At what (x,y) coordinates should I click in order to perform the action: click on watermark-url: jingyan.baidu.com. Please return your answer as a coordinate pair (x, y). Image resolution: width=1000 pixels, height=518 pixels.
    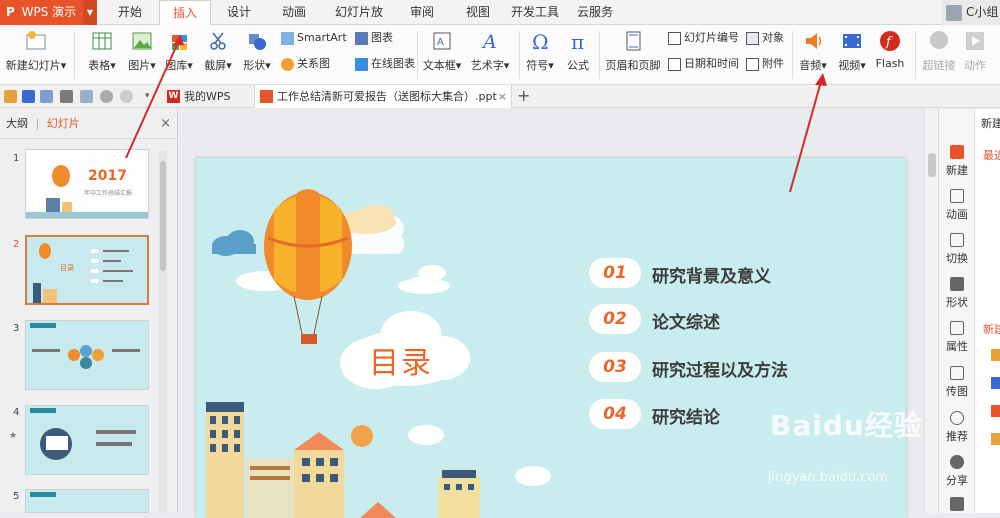
    Looking at the image, I should click on (828, 477).